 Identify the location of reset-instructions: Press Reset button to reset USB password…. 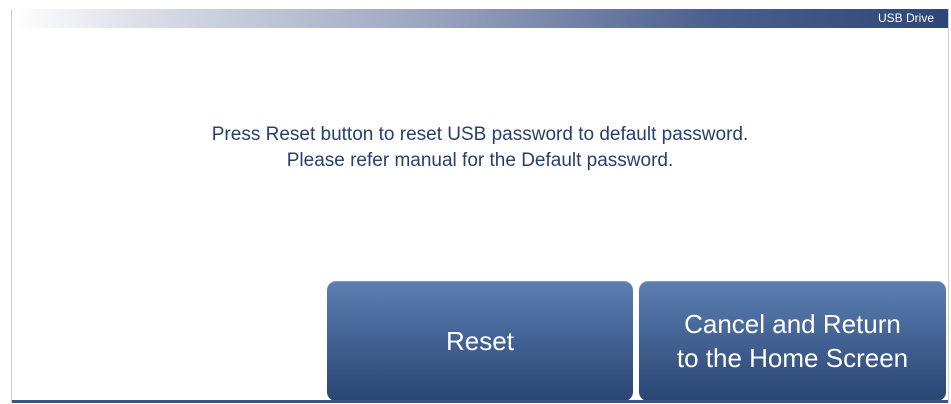
(480, 148).